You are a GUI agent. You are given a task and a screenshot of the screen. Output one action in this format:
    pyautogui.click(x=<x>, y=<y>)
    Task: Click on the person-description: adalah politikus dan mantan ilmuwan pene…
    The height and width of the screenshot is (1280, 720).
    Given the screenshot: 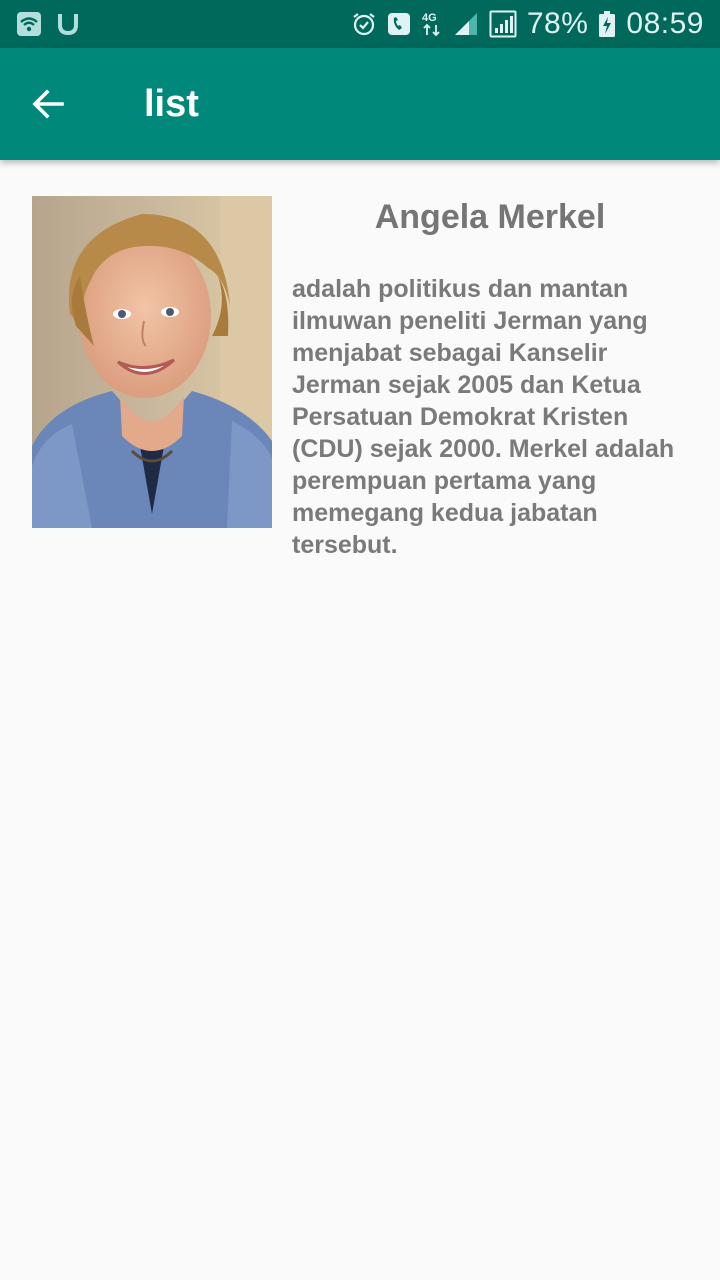 What is the action you would take?
    pyautogui.click(x=483, y=417)
    